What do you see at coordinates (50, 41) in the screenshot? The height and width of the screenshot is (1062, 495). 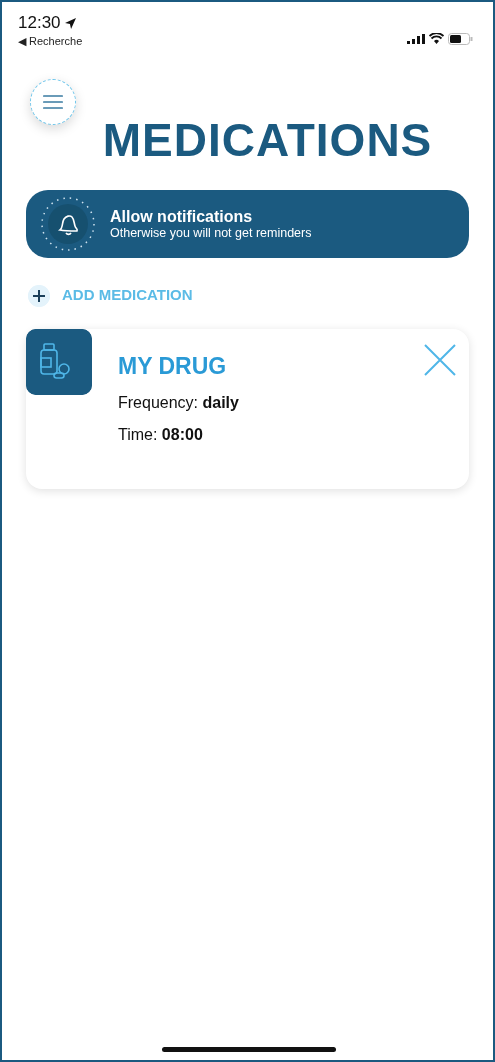 I see `back-link: ◀ Recherche` at bounding box center [50, 41].